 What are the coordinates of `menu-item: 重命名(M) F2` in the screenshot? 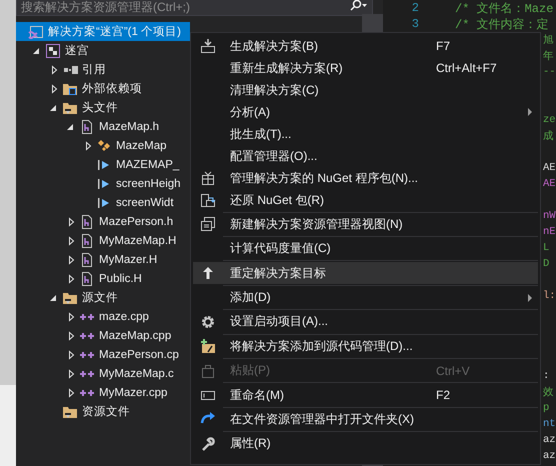 It's located at (365, 395).